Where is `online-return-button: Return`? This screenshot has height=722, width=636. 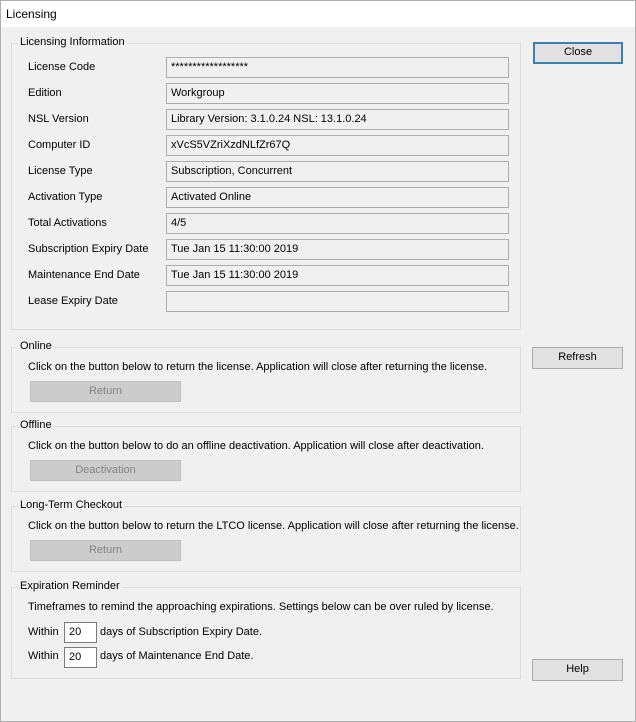
online-return-button: Return is located at coordinates (105, 391).